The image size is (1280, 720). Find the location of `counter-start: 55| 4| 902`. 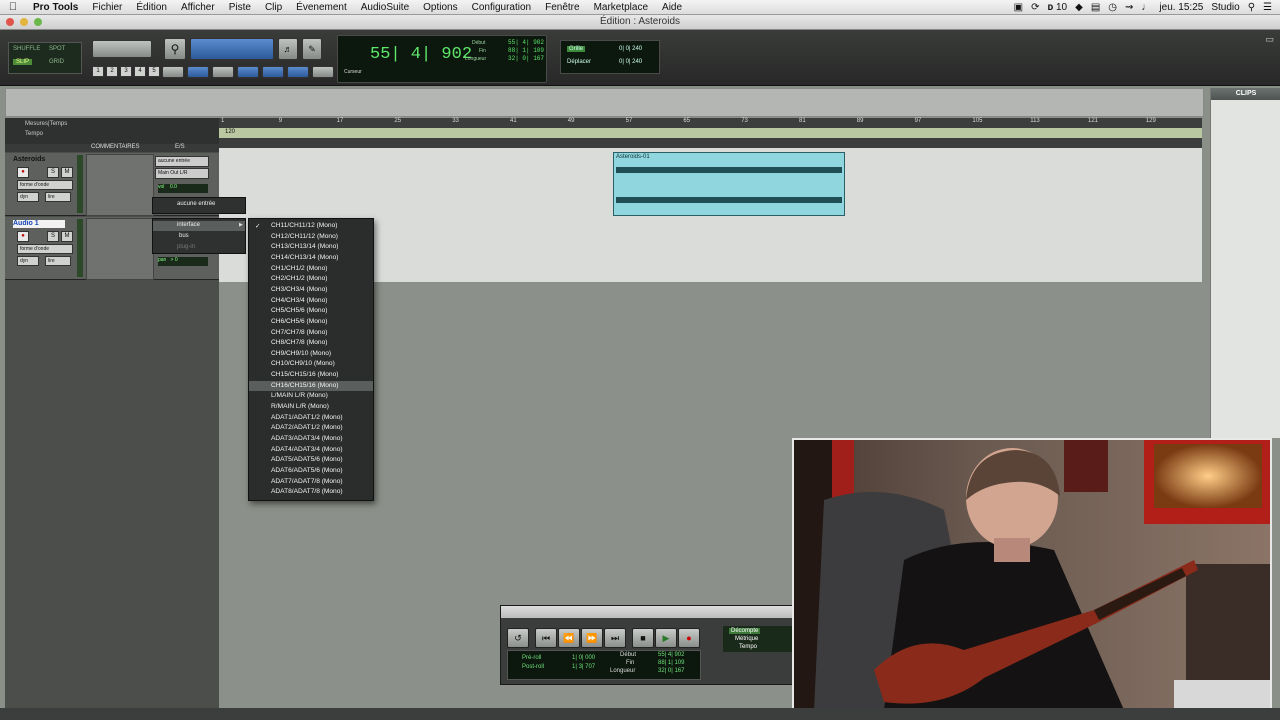

counter-start: 55| 4| 902 is located at coordinates (526, 42).